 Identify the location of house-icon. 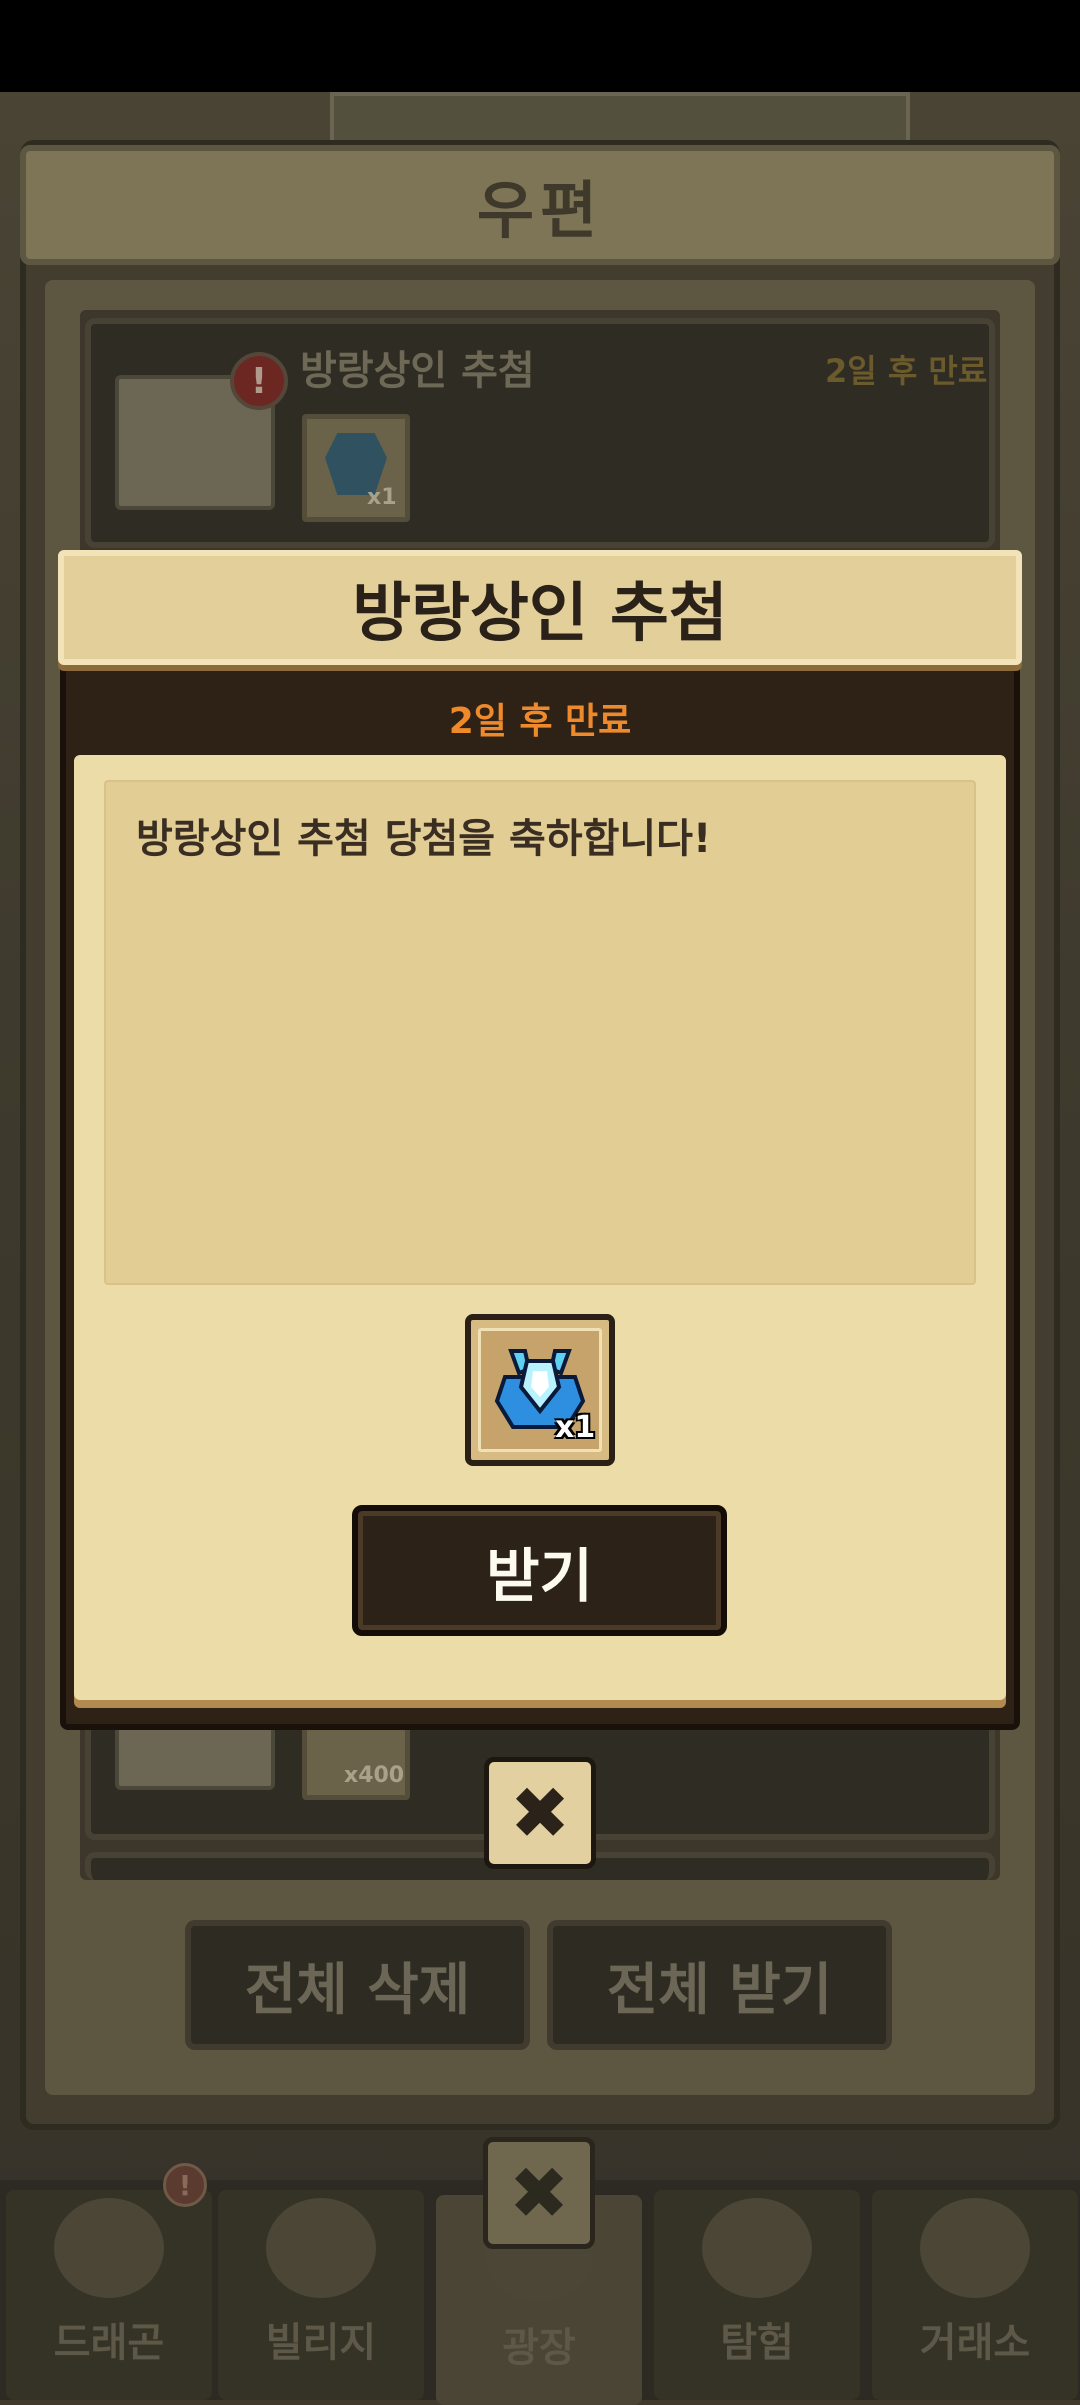
(321, 2248).